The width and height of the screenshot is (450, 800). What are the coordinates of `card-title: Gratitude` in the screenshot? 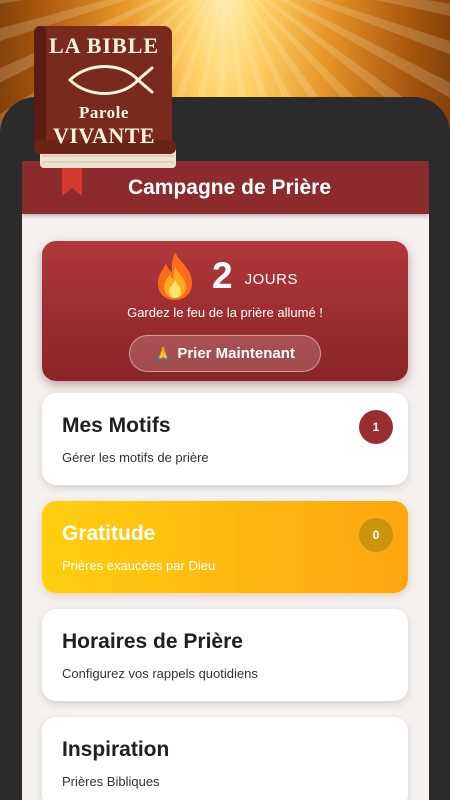 It's located at (109, 533).